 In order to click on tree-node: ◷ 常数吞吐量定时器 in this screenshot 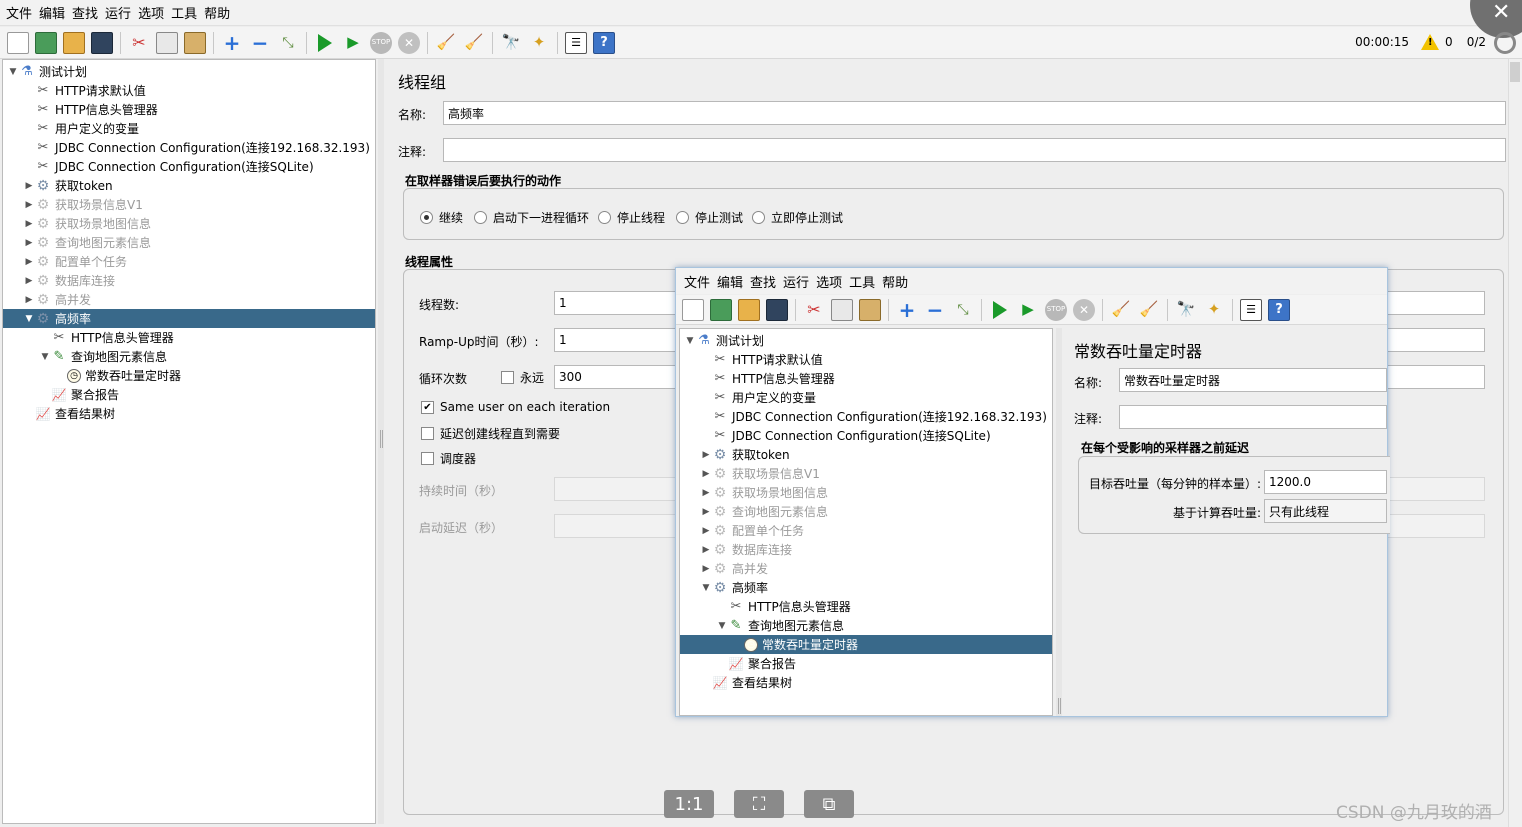, I will do `click(866, 644)`.